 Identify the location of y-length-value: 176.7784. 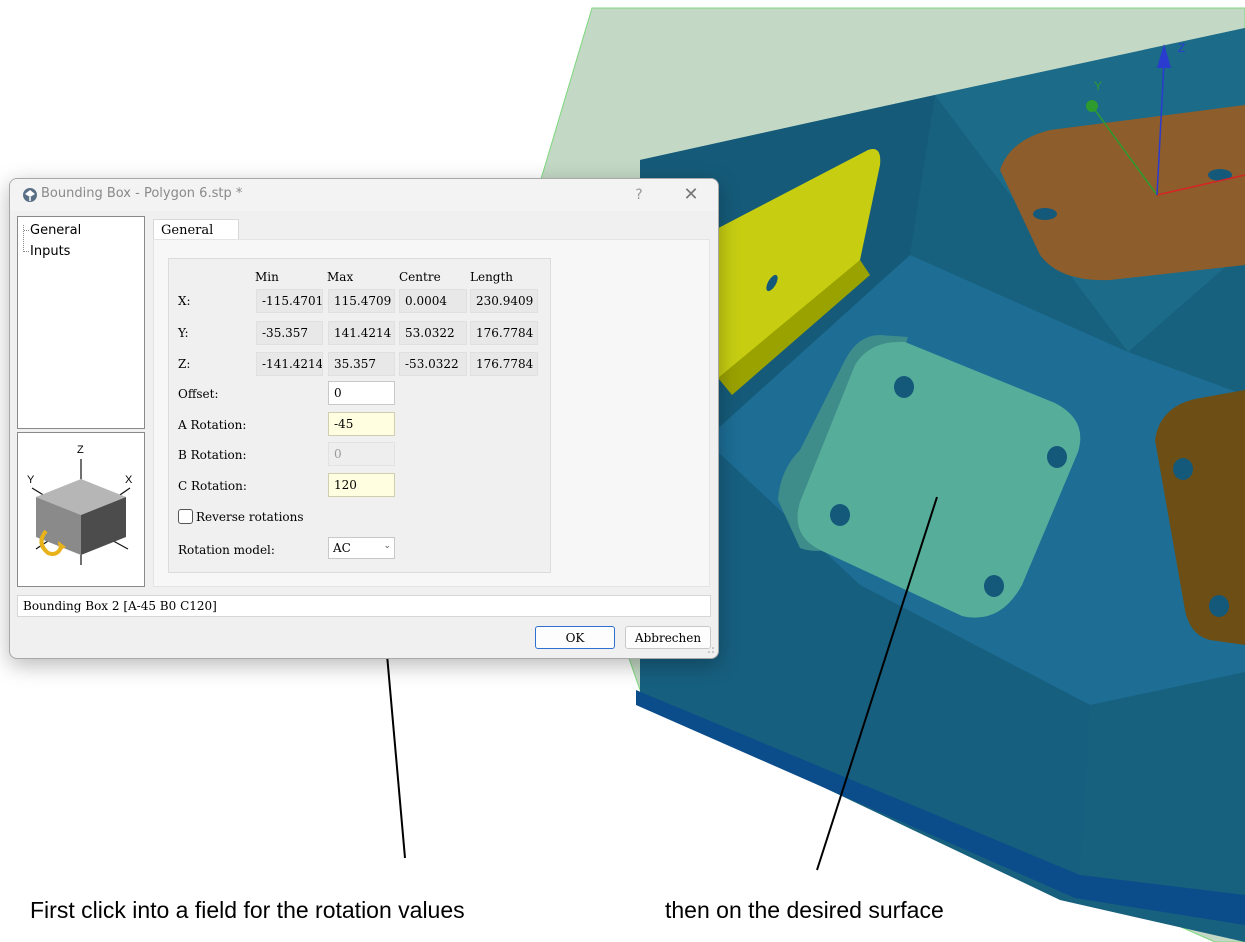
(504, 333).